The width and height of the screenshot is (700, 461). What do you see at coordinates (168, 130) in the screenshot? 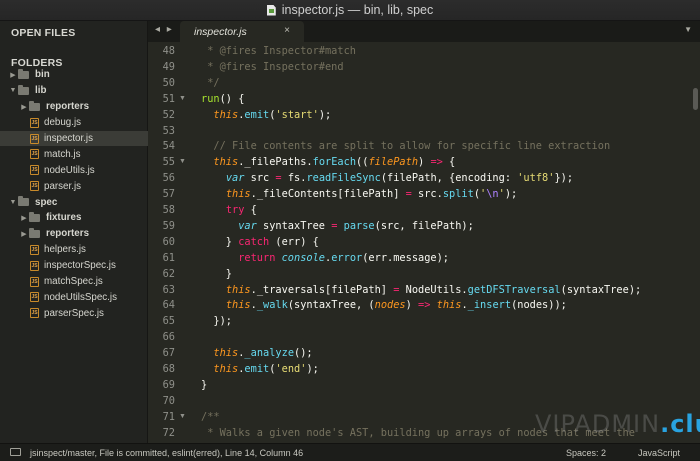
I see `line-number: 53` at bounding box center [168, 130].